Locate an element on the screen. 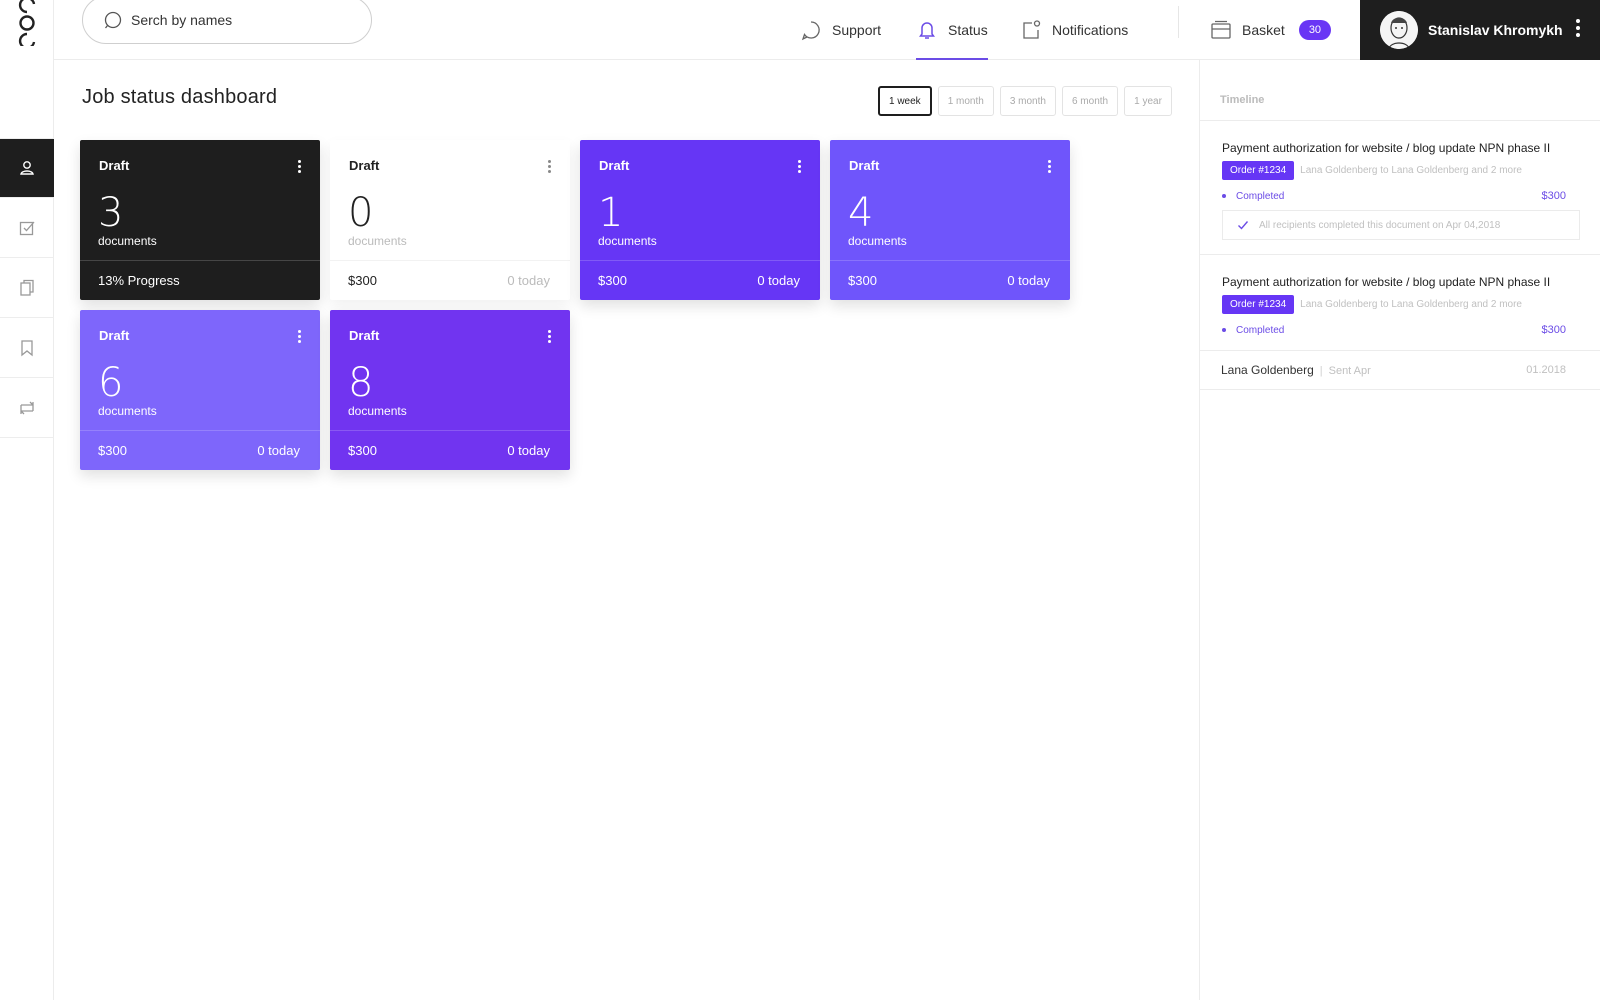 The width and height of the screenshot is (1600, 1000). transfer-icon is located at coordinates (27, 407).